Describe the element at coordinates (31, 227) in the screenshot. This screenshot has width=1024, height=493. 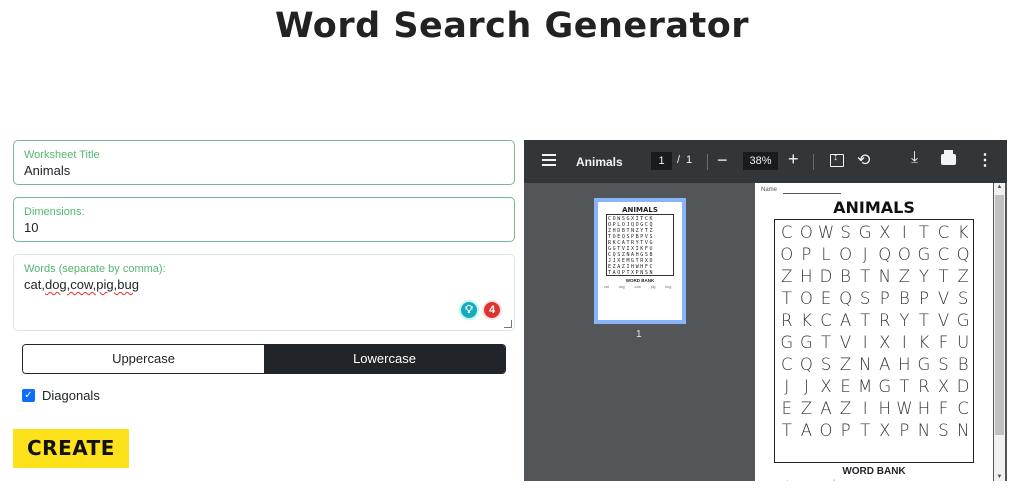
I see `dimensions-input: 10` at that location.